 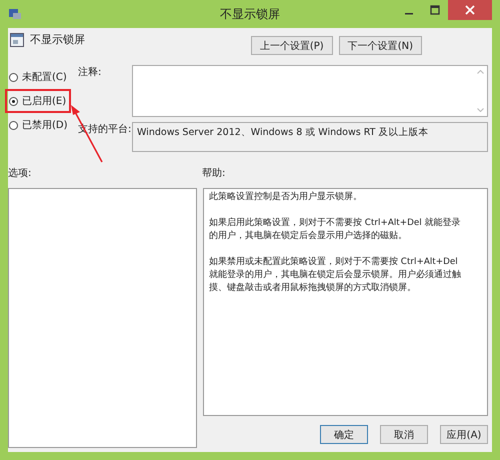 What do you see at coordinates (286, 197) in the screenshot?
I see `help-text: 此策略设置控制是否为用户显示锁屏。` at bounding box center [286, 197].